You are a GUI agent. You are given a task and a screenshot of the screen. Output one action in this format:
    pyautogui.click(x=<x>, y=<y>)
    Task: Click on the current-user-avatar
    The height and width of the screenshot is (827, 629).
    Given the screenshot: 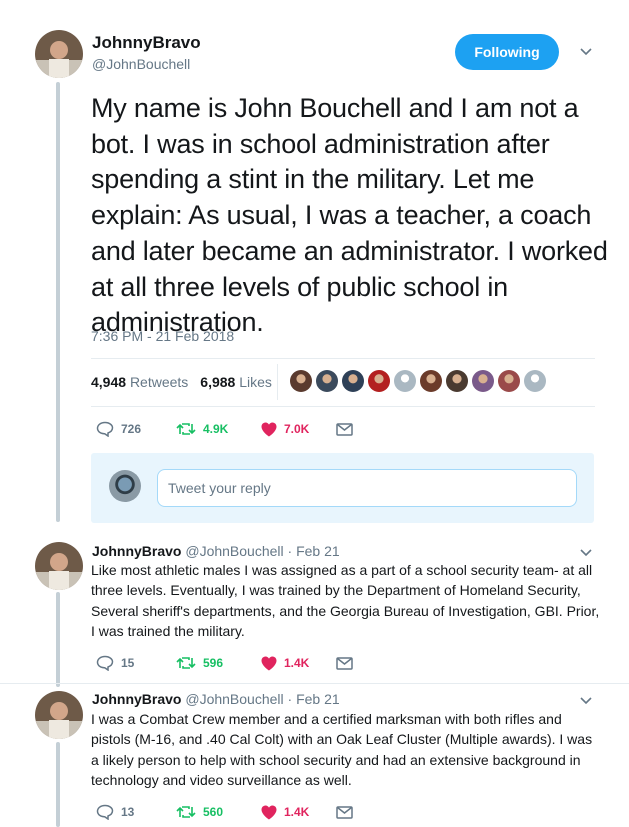 What is the action you would take?
    pyautogui.click(x=125, y=486)
    